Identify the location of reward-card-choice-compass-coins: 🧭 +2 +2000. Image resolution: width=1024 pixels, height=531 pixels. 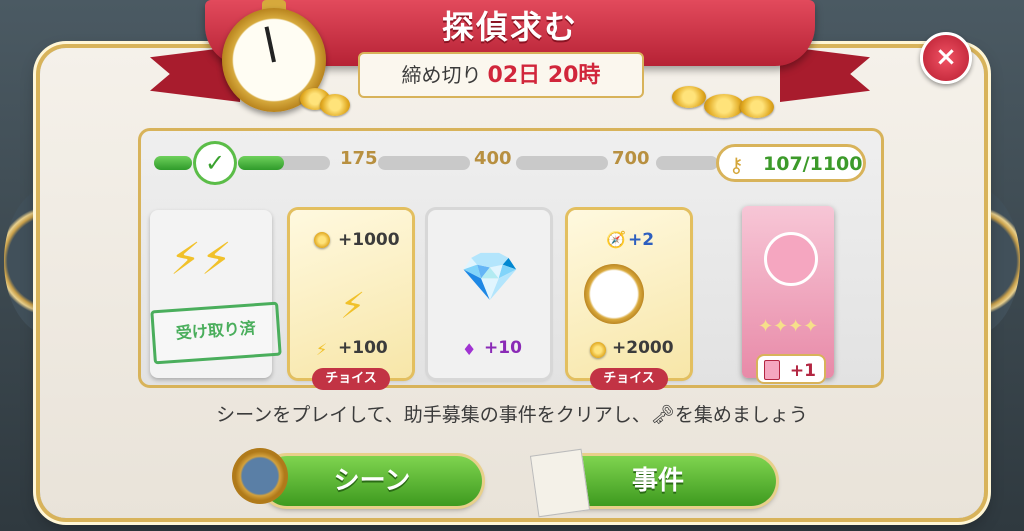
(629, 294).